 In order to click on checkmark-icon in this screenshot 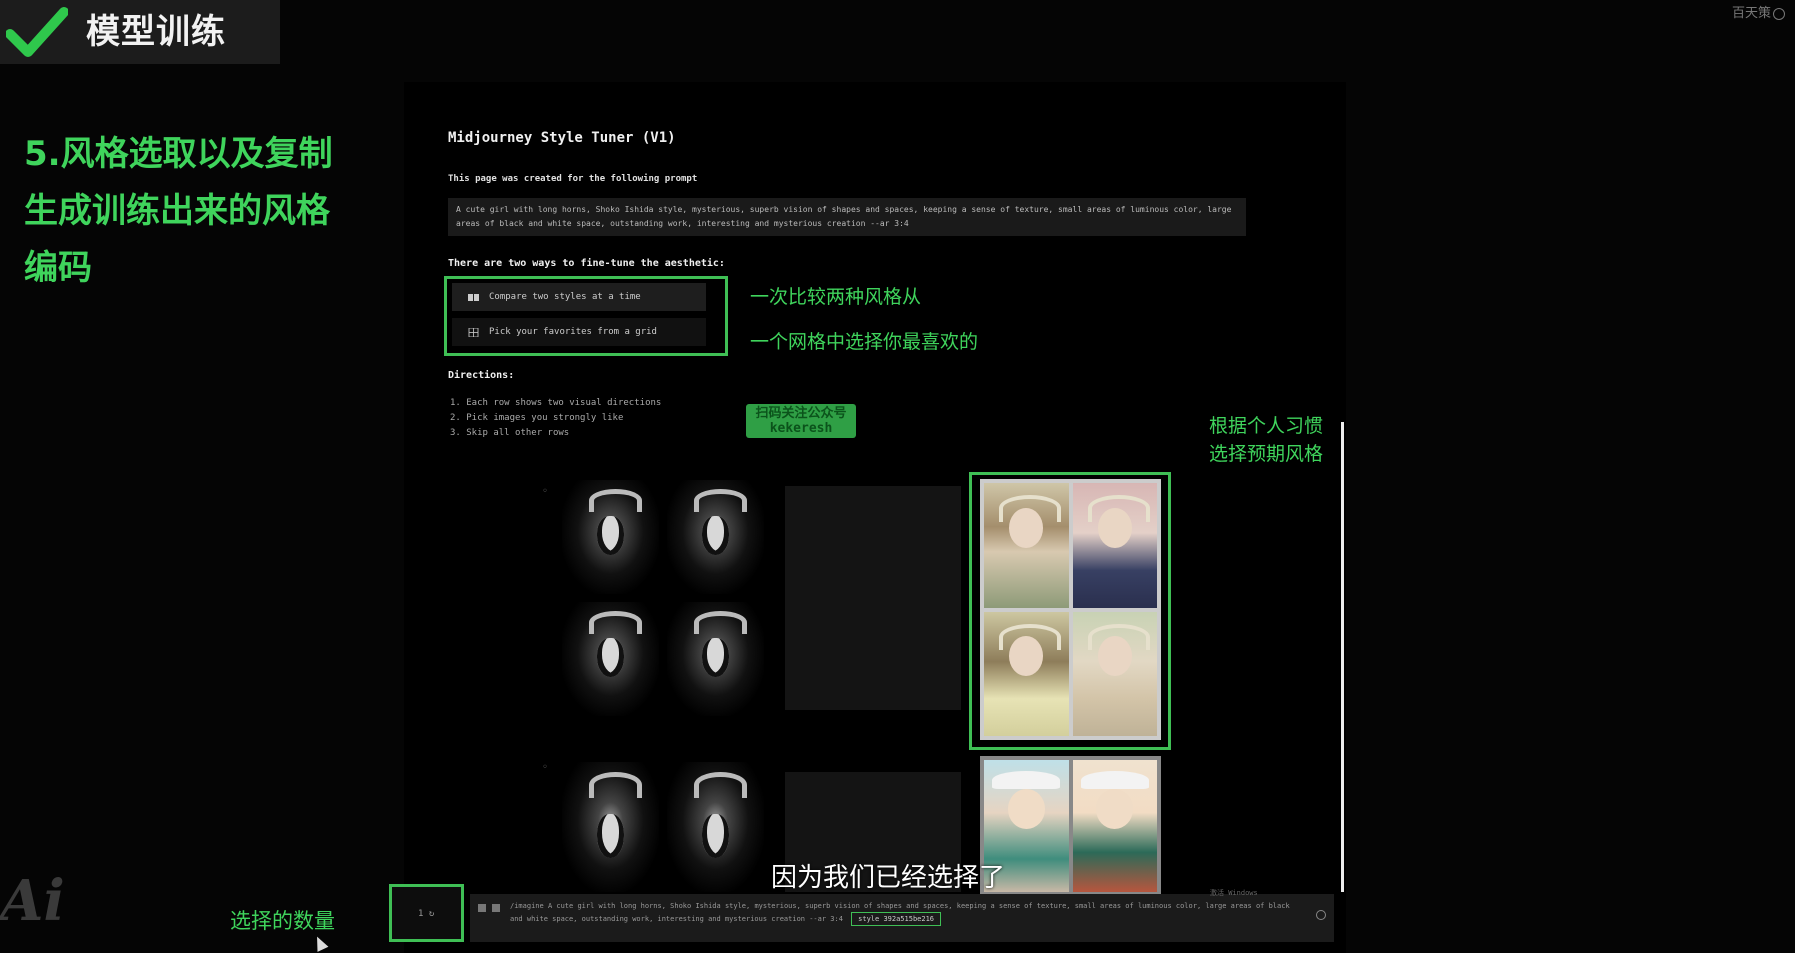, I will do `click(37, 32)`.